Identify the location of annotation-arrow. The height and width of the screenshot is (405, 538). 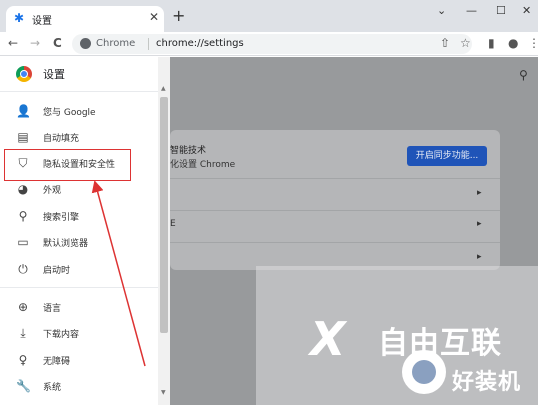
(118, 273).